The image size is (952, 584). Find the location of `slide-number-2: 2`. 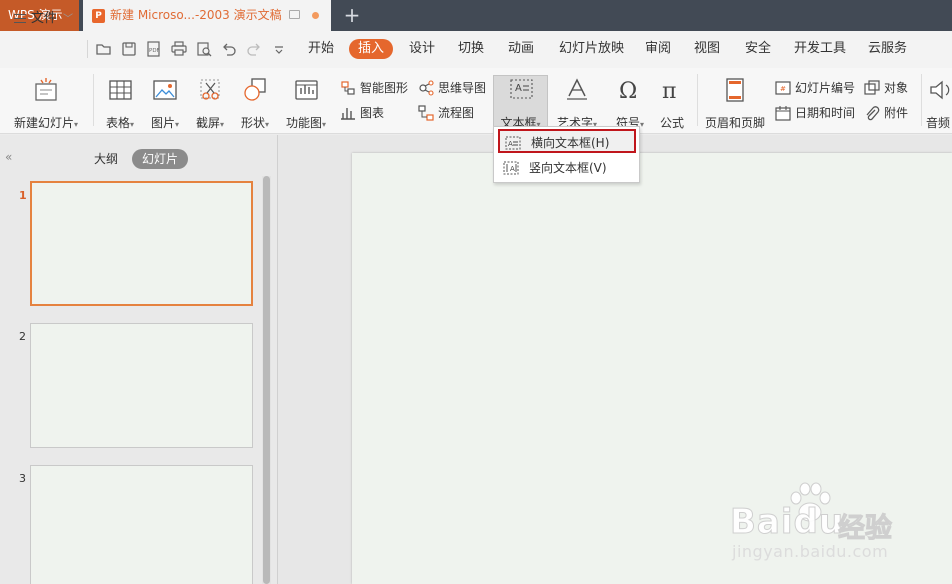

slide-number-2: 2 is located at coordinates (22, 336).